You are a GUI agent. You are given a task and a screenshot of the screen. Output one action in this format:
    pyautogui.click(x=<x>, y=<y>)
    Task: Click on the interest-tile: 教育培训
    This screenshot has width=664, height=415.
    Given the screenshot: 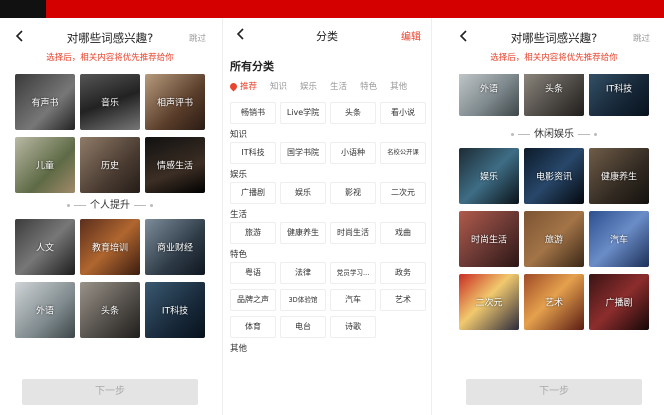 What is the action you would take?
    pyautogui.click(x=110, y=247)
    